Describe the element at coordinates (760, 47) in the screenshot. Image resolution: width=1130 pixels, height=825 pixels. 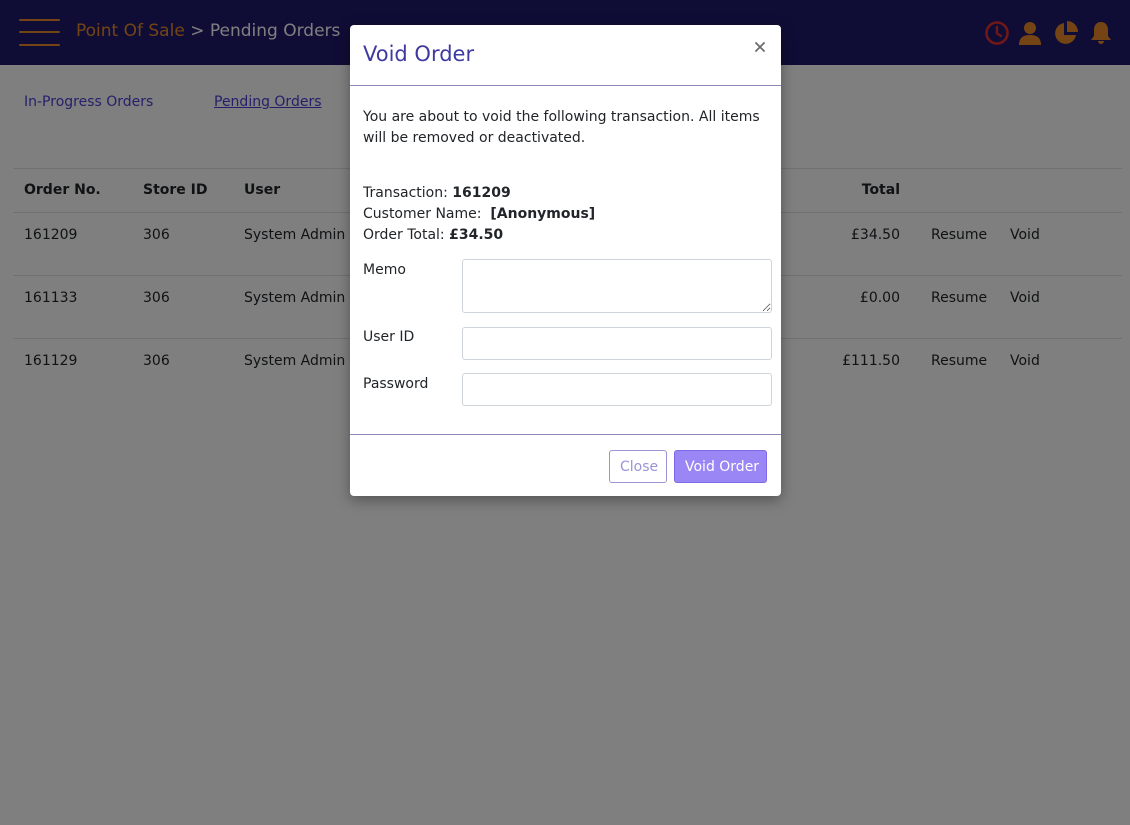
I see `close-icon` at that location.